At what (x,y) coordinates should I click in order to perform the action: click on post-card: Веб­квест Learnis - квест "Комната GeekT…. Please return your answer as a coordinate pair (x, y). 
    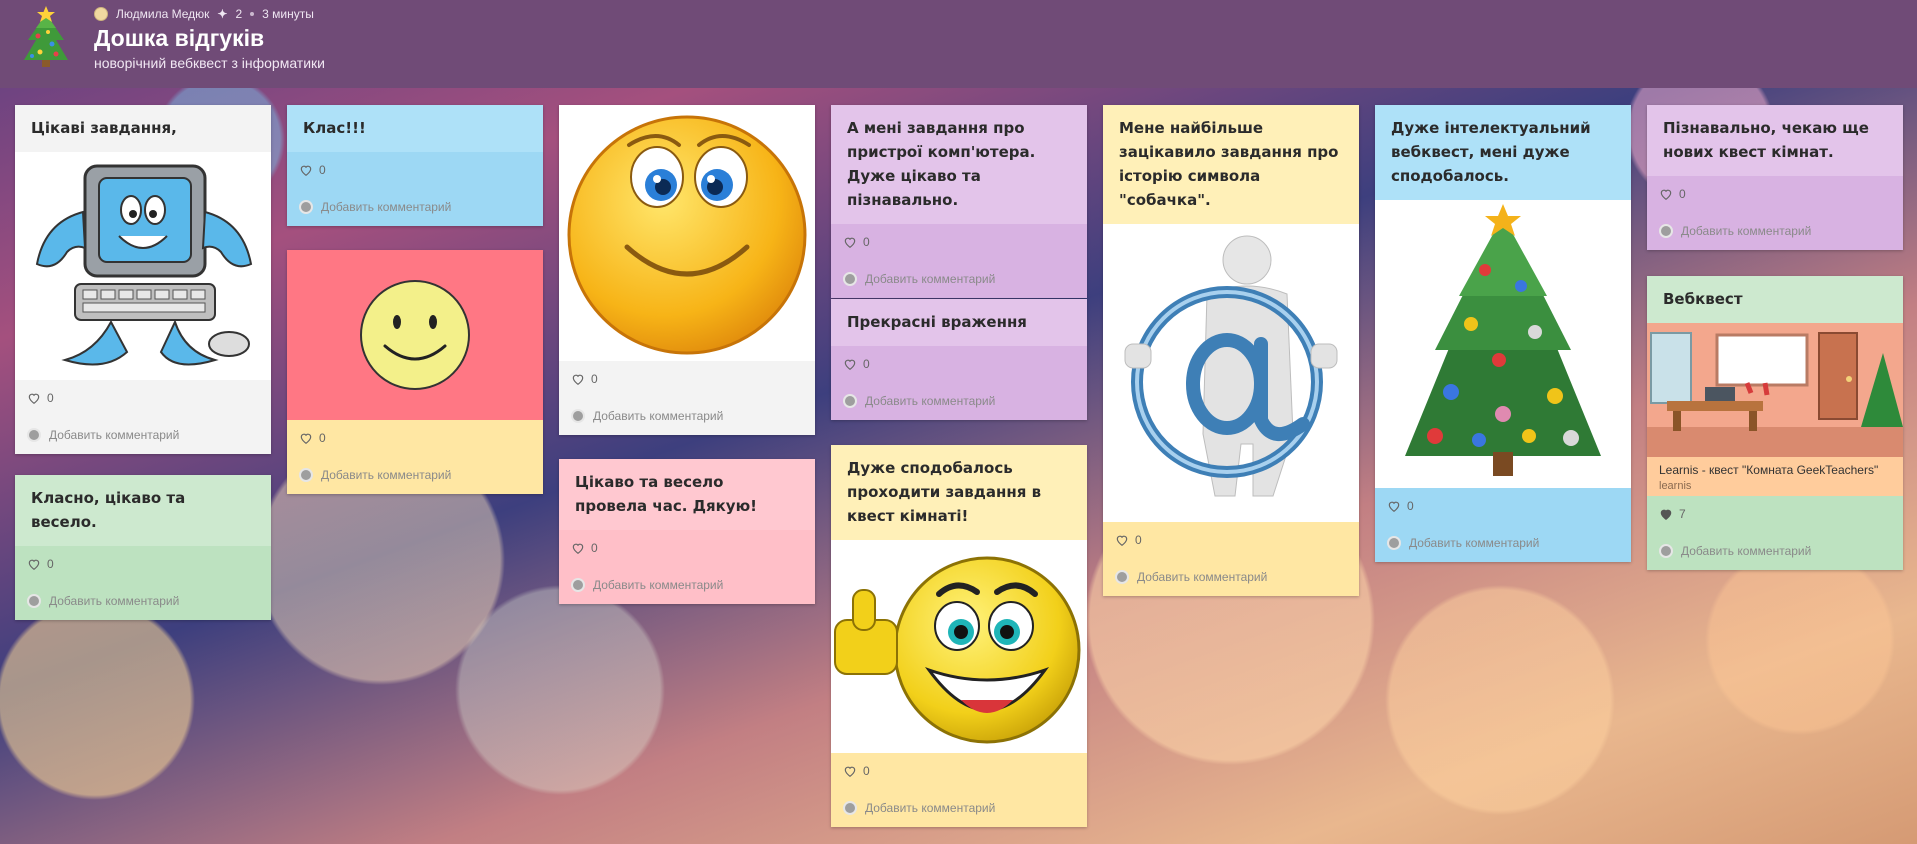
    Looking at the image, I should click on (1775, 423).